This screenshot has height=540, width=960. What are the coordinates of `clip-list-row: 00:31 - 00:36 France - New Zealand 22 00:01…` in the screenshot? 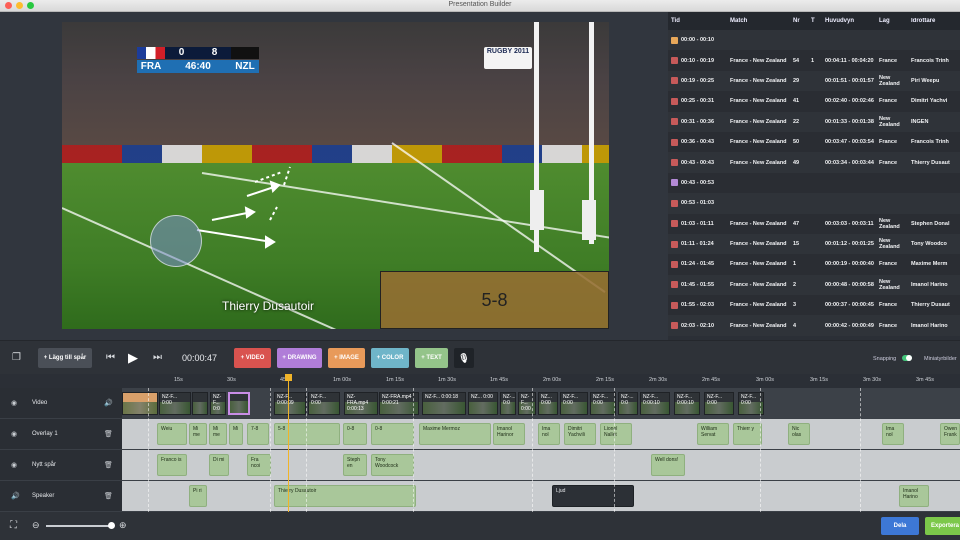 It's located at (814, 121).